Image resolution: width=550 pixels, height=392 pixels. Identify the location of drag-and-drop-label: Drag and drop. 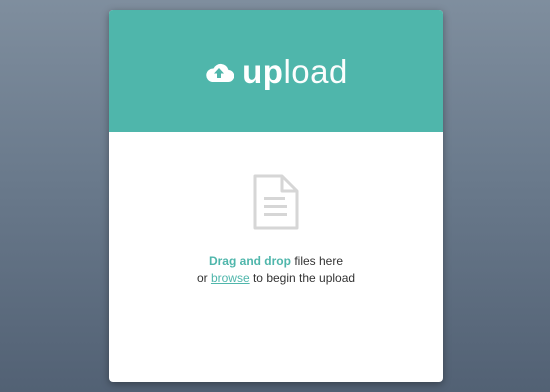
(249, 261).